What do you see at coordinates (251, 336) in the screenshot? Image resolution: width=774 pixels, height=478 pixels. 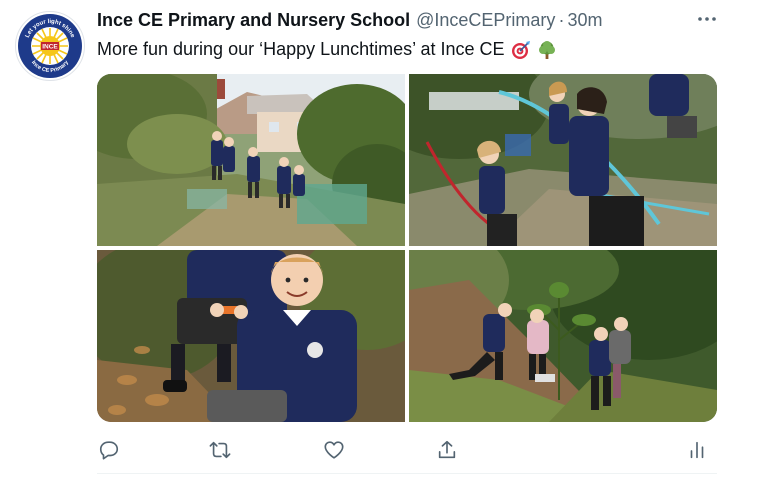 I see `photo-boy-smiling` at bounding box center [251, 336].